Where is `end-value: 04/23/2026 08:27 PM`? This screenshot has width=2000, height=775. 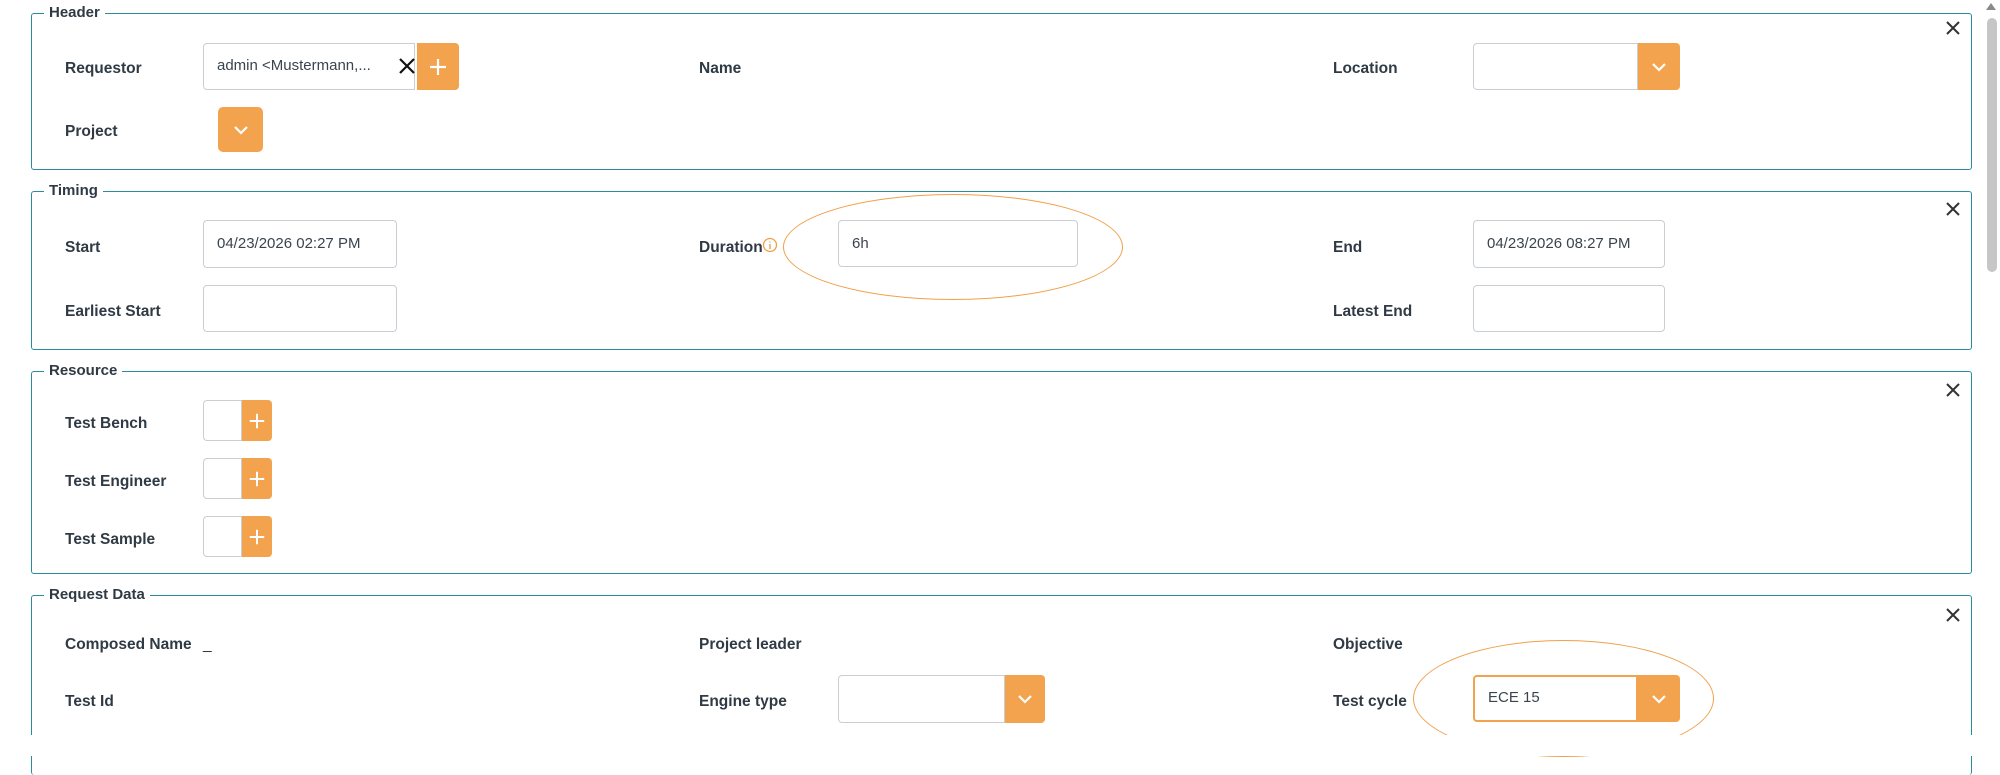 end-value: 04/23/2026 08:27 PM is located at coordinates (1559, 243).